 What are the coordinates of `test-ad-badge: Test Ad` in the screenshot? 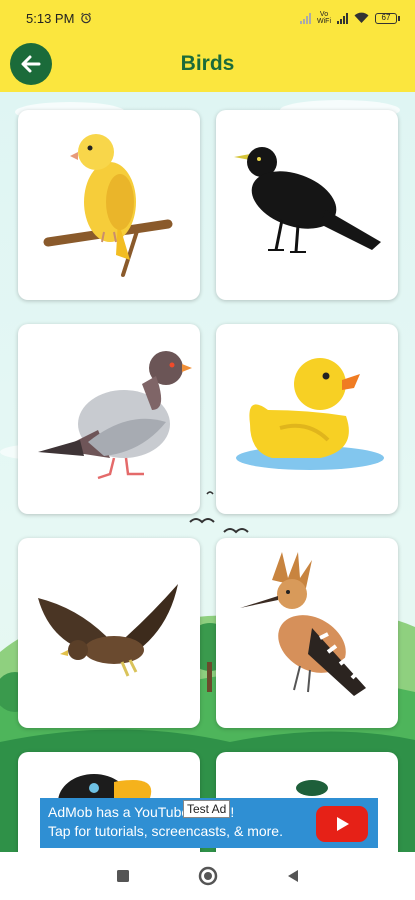 It's located at (207, 809).